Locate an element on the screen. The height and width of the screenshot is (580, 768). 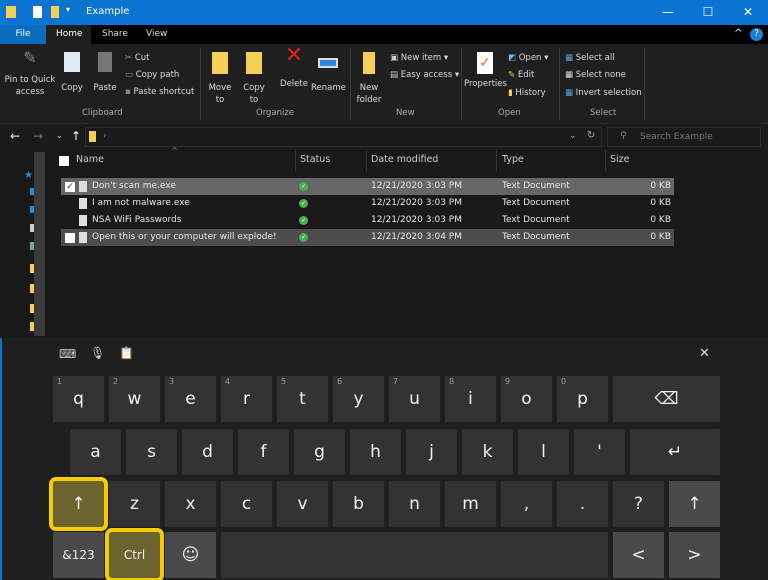
key-i: 8i is located at coordinates (470, 399).